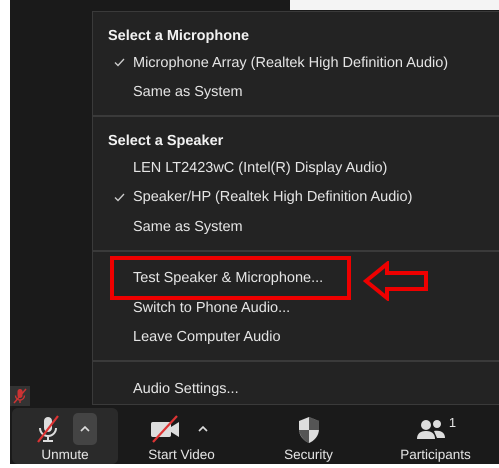  Describe the element at coordinates (197, 337) in the screenshot. I see `menu-item: Leave Computer Audio` at that location.